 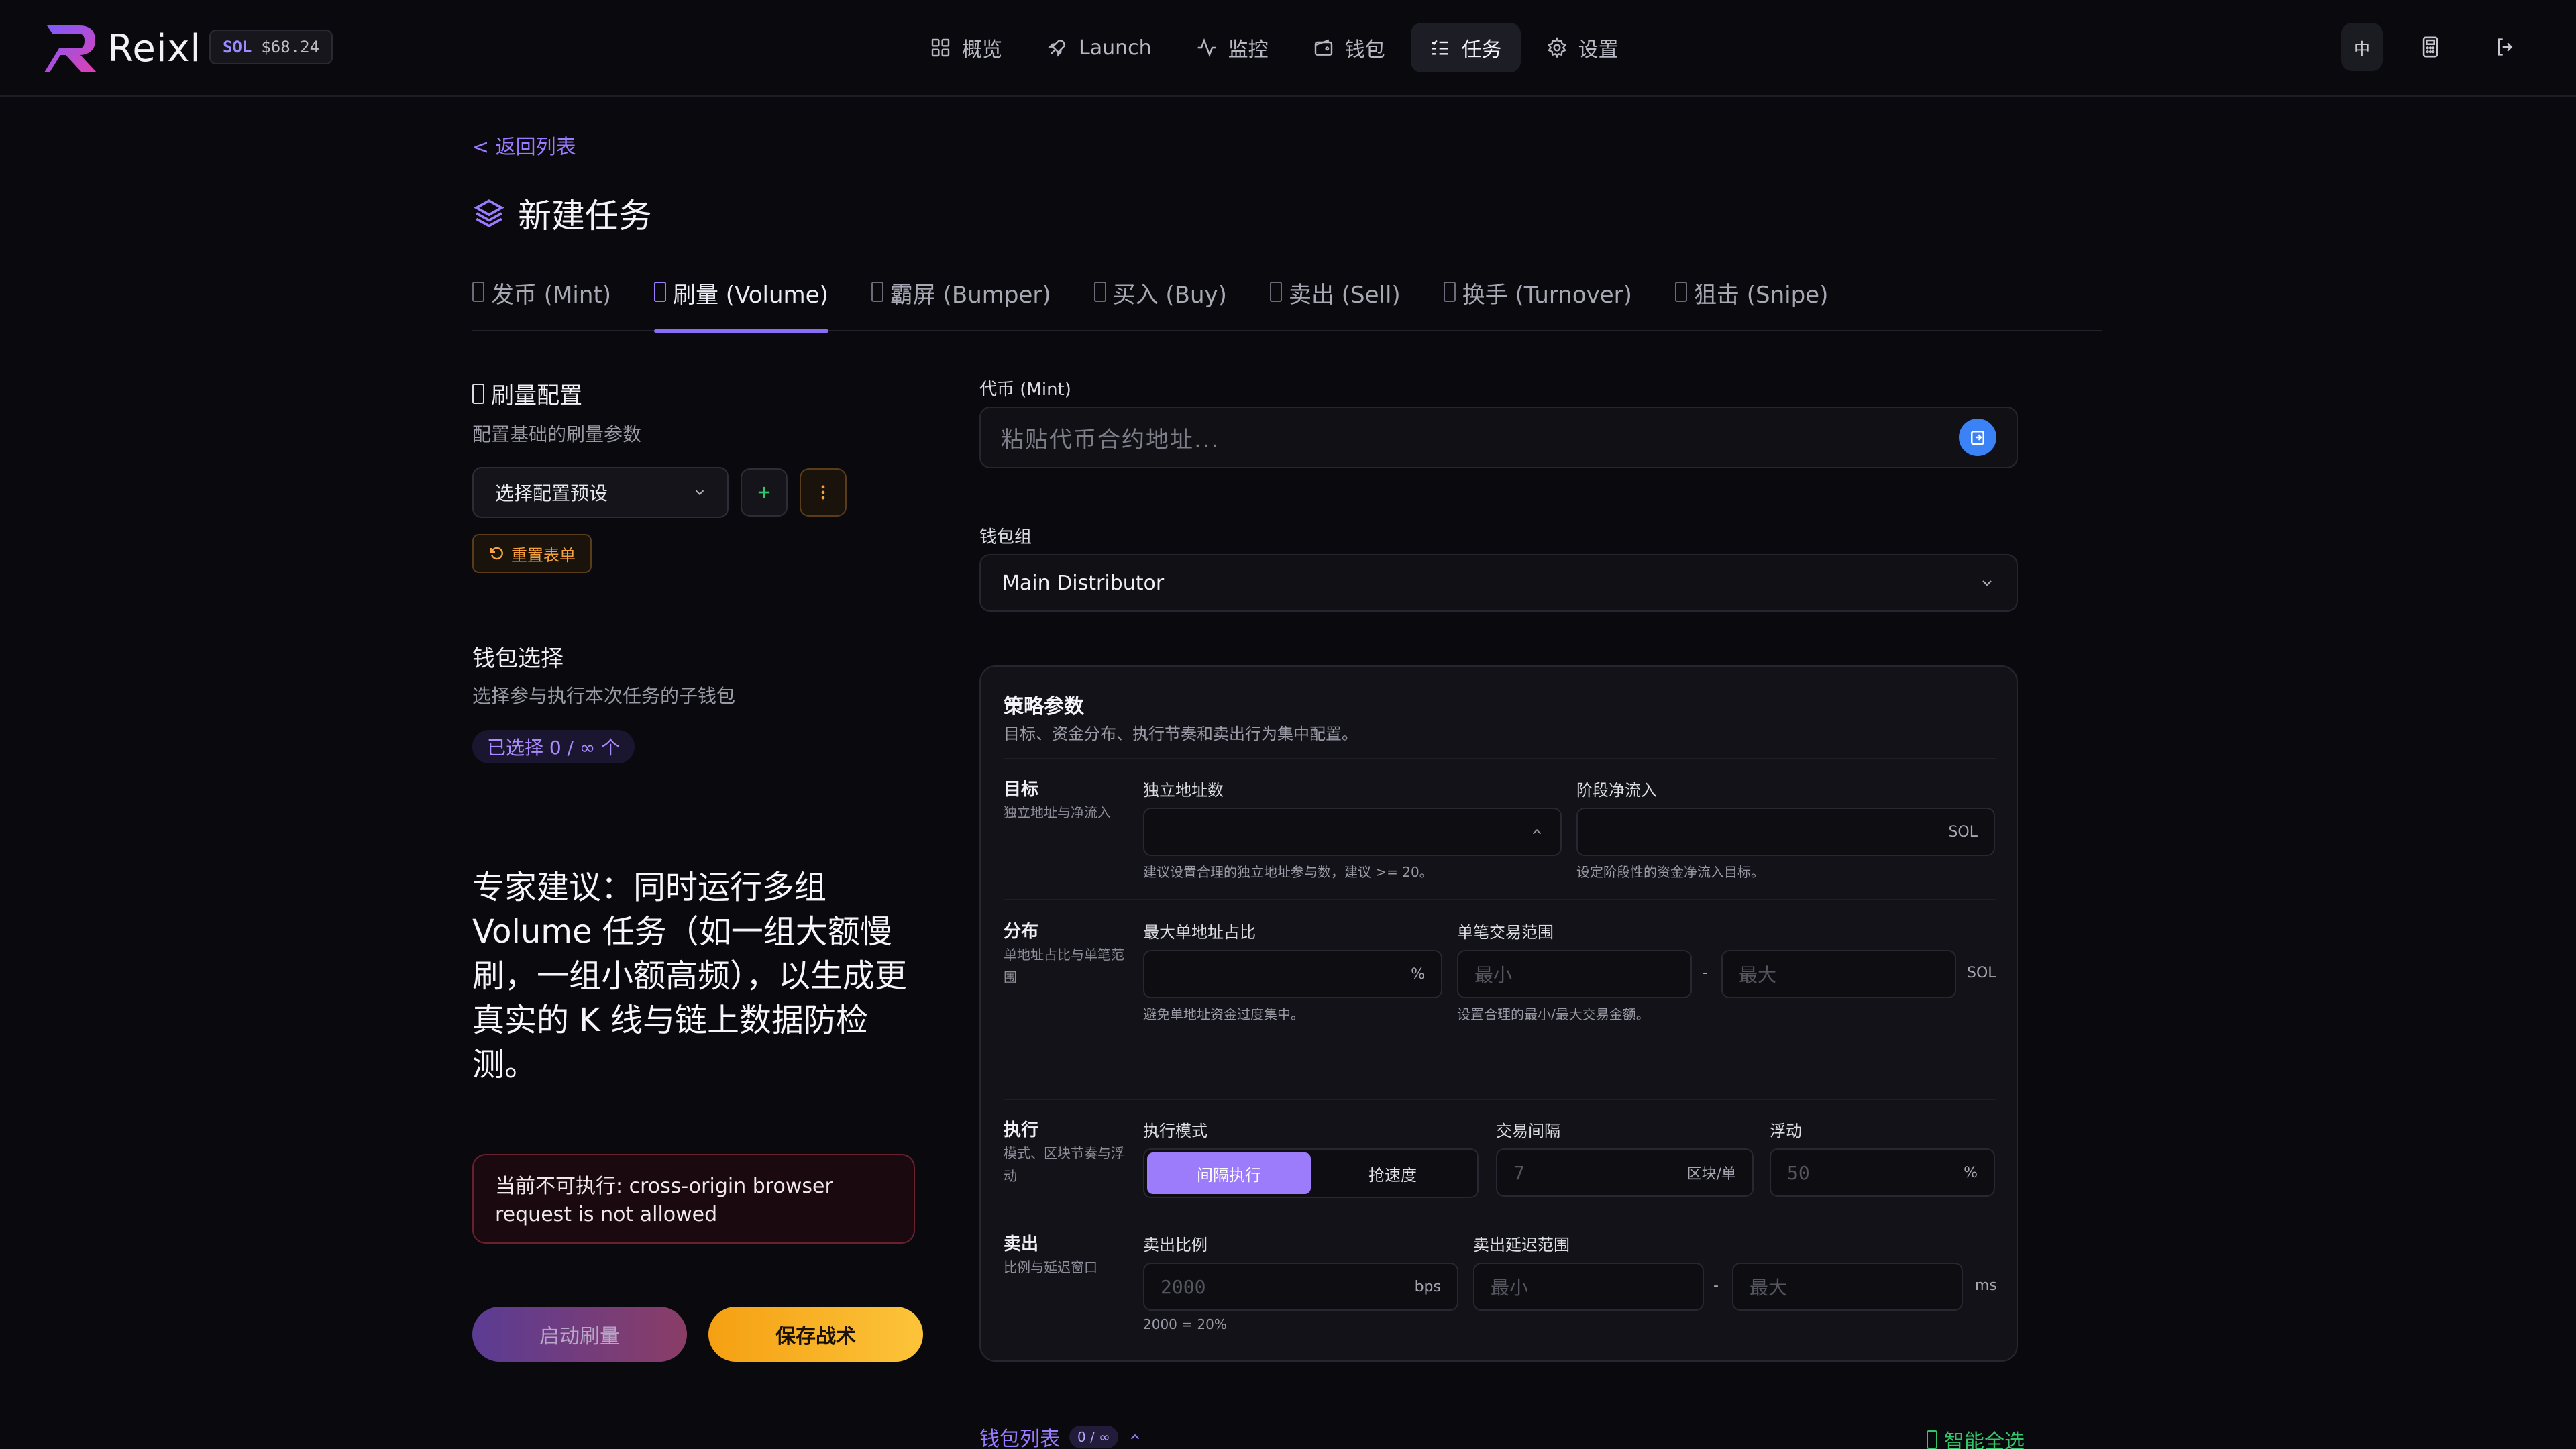 What do you see at coordinates (496, 553) in the screenshot?
I see `rotate-ccw-icon` at bounding box center [496, 553].